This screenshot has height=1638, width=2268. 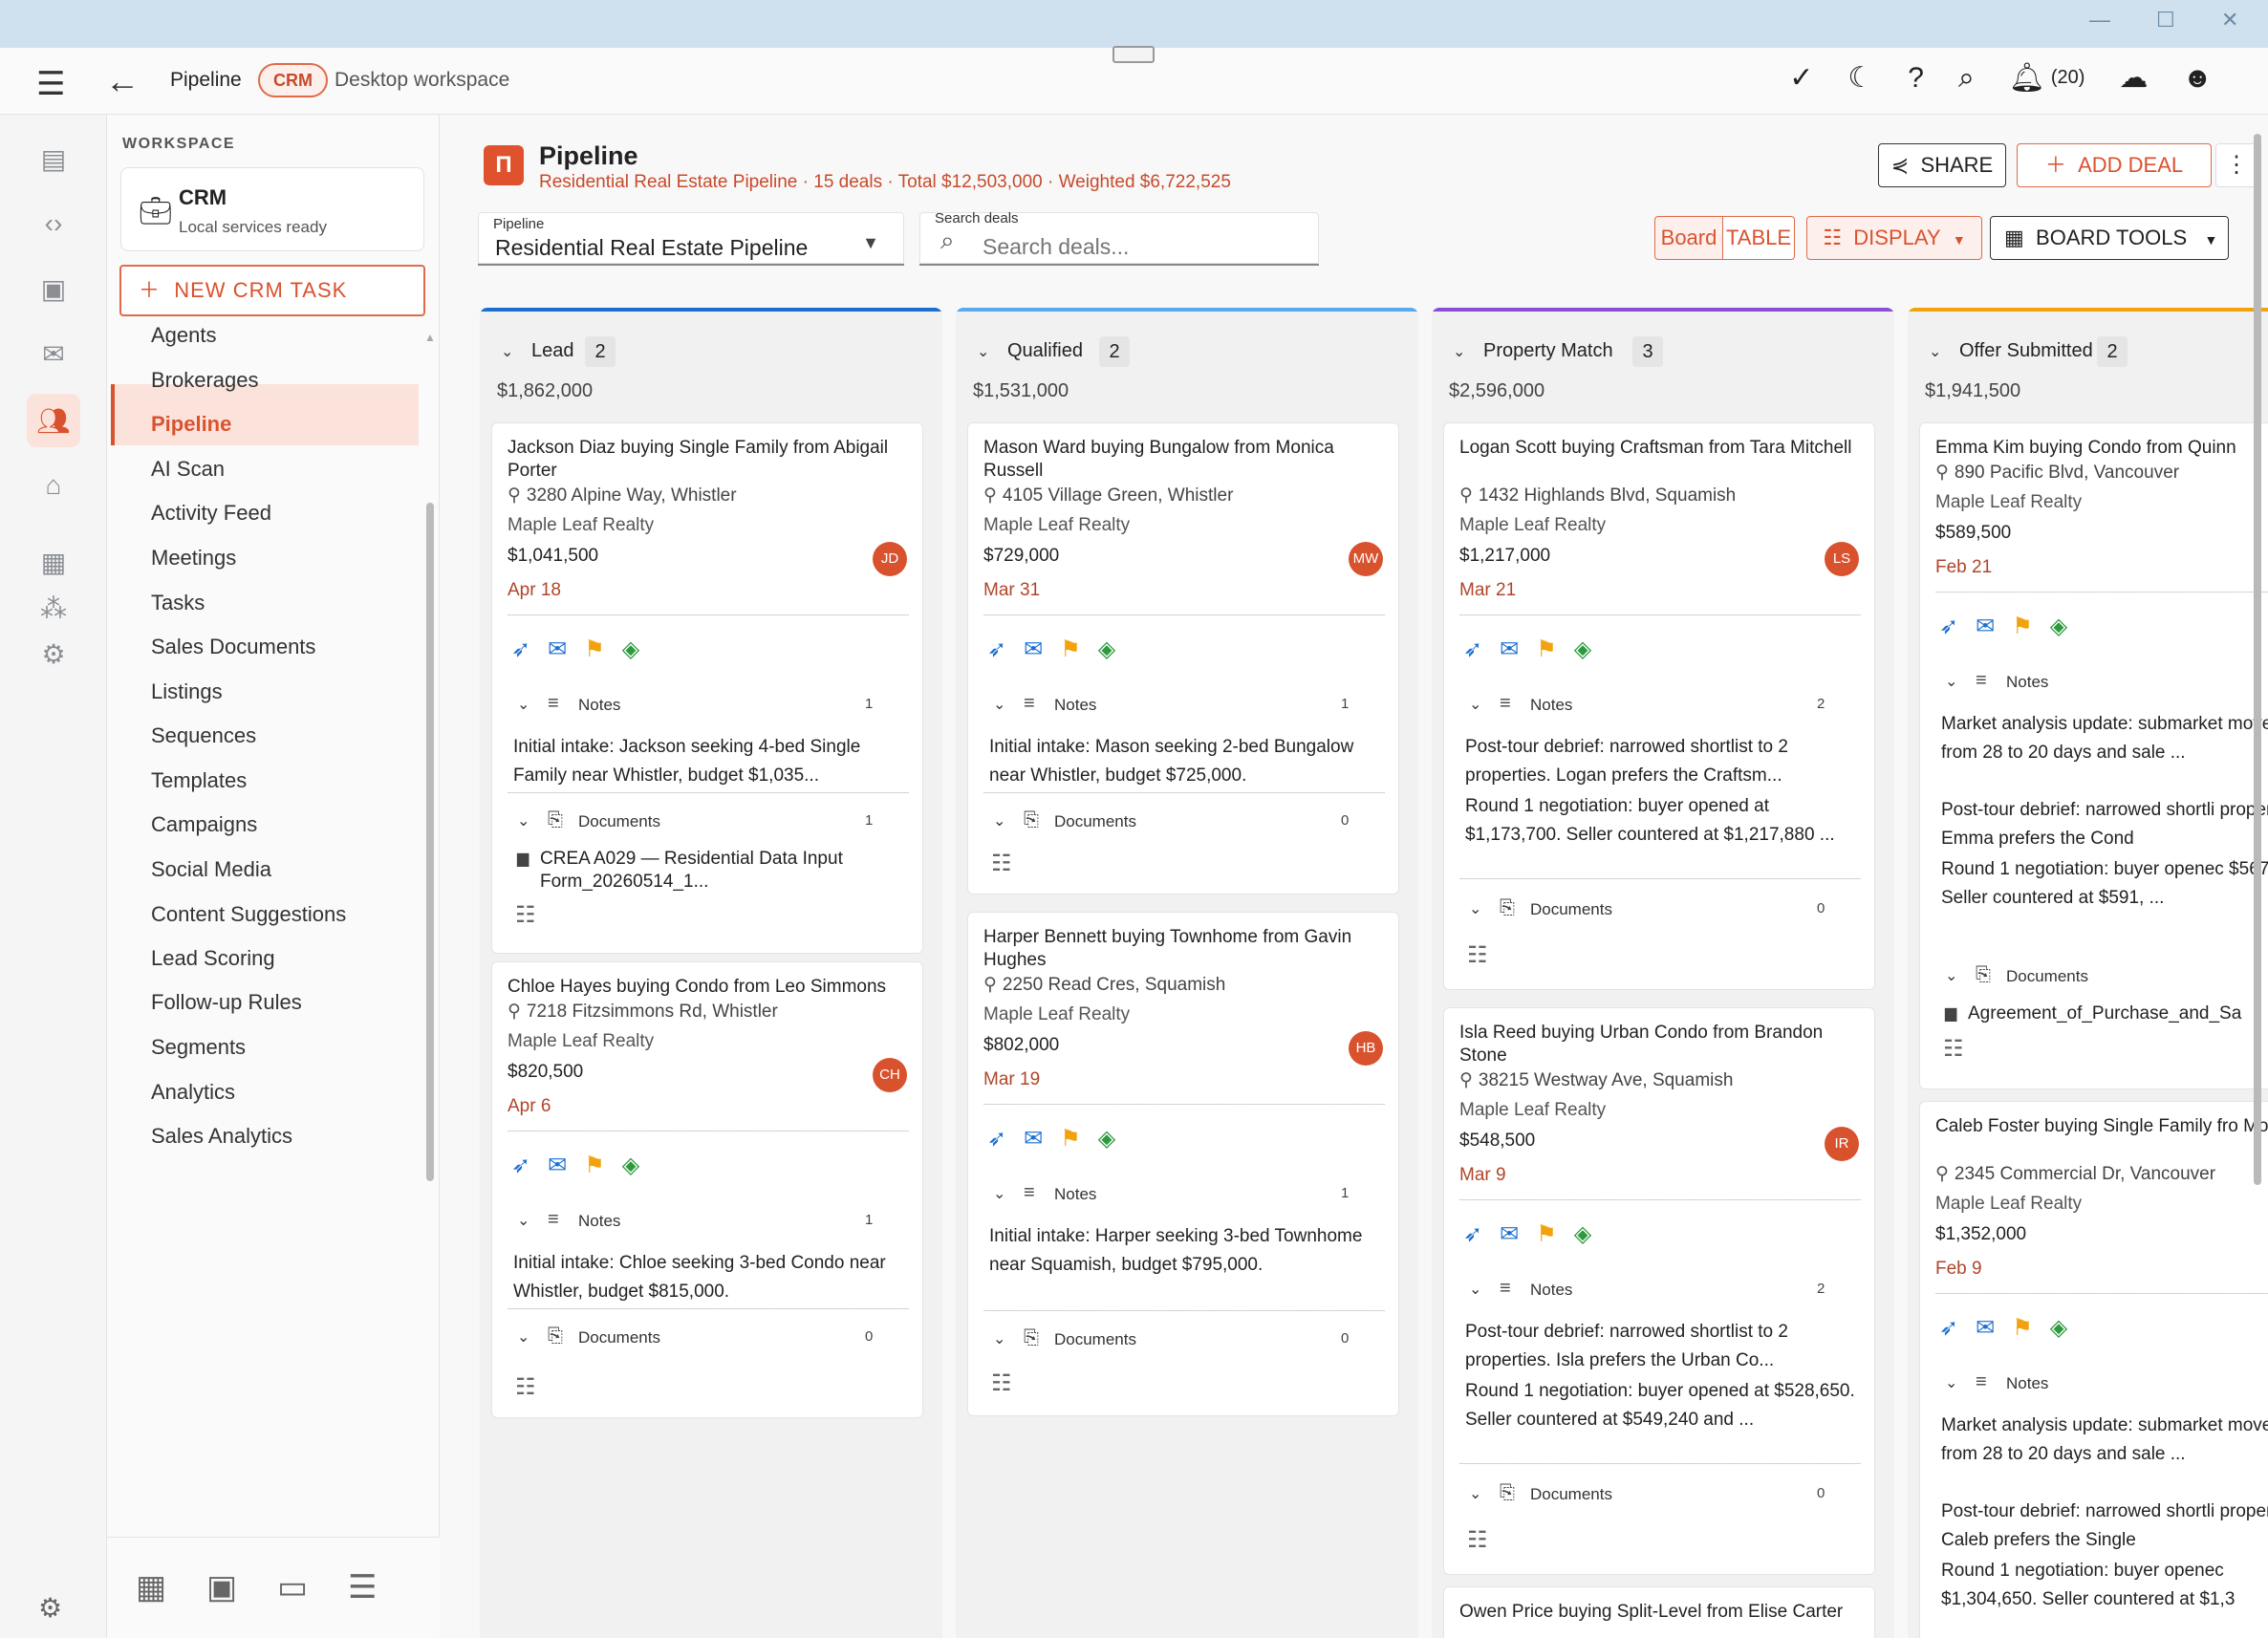 What do you see at coordinates (272, 209) in the screenshot?
I see `workspace-card: 💼︎ CRM Local services ready` at bounding box center [272, 209].